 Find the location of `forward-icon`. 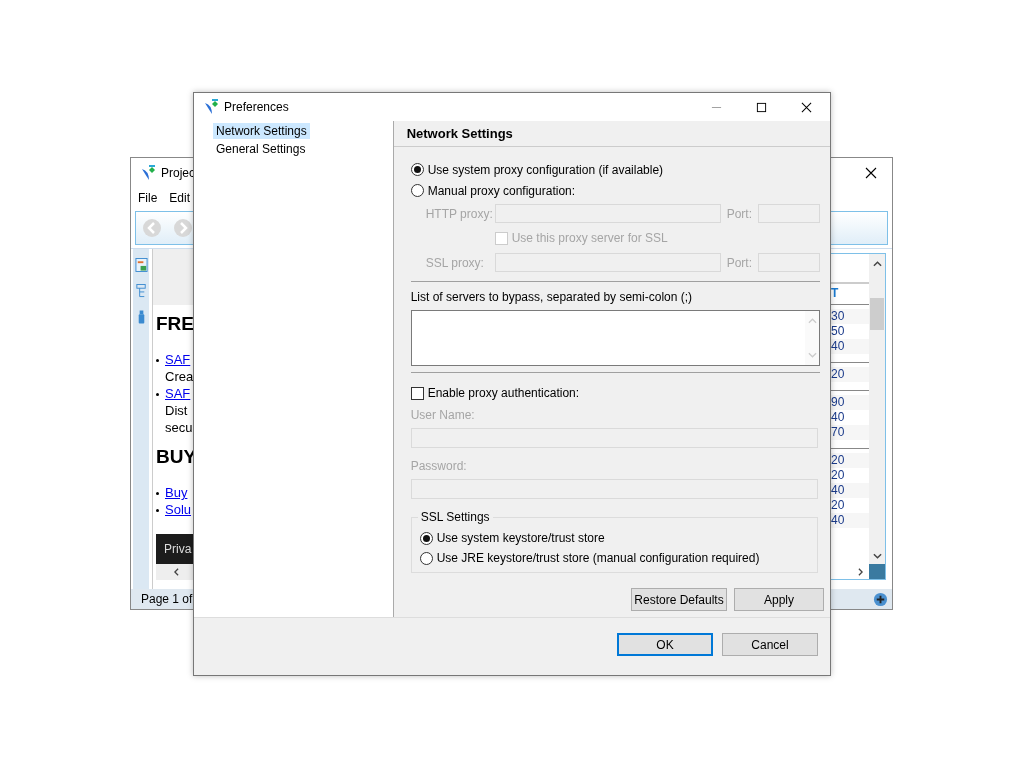

forward-icon is located at coordinates (183, 228).